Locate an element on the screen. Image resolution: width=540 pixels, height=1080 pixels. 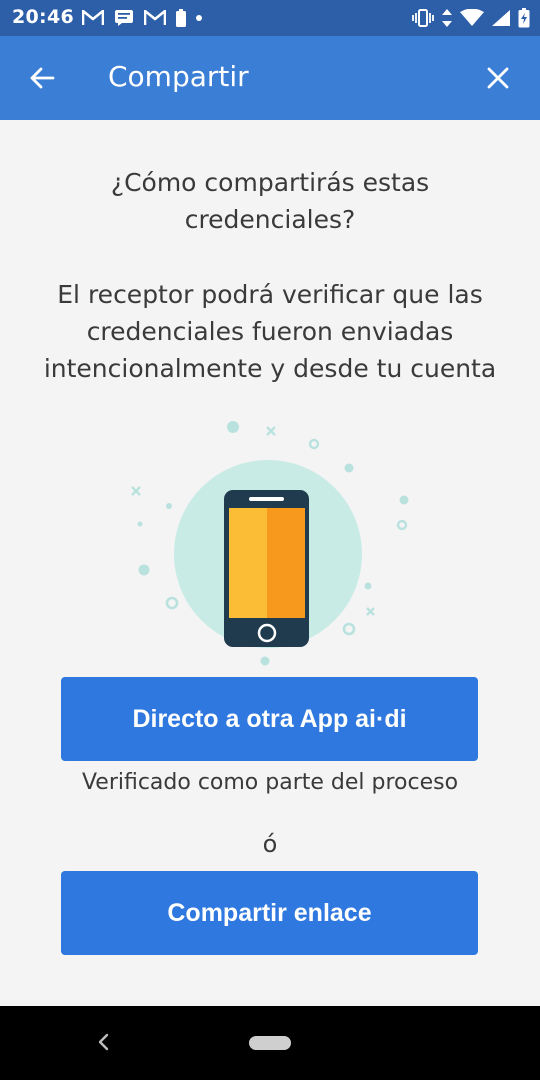
back-button is located at coordinates (42, 78).